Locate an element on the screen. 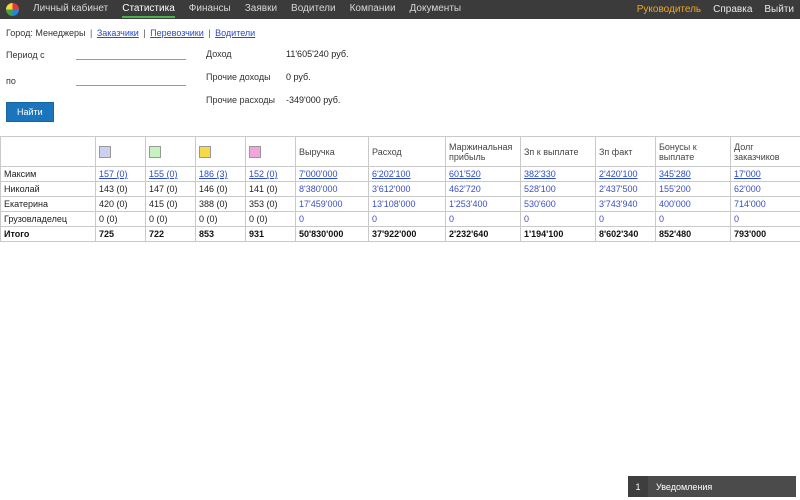 The width and height of the screenshot is (800, 500). table-cell: 8'380'000 is located at coordinates (332, 189).